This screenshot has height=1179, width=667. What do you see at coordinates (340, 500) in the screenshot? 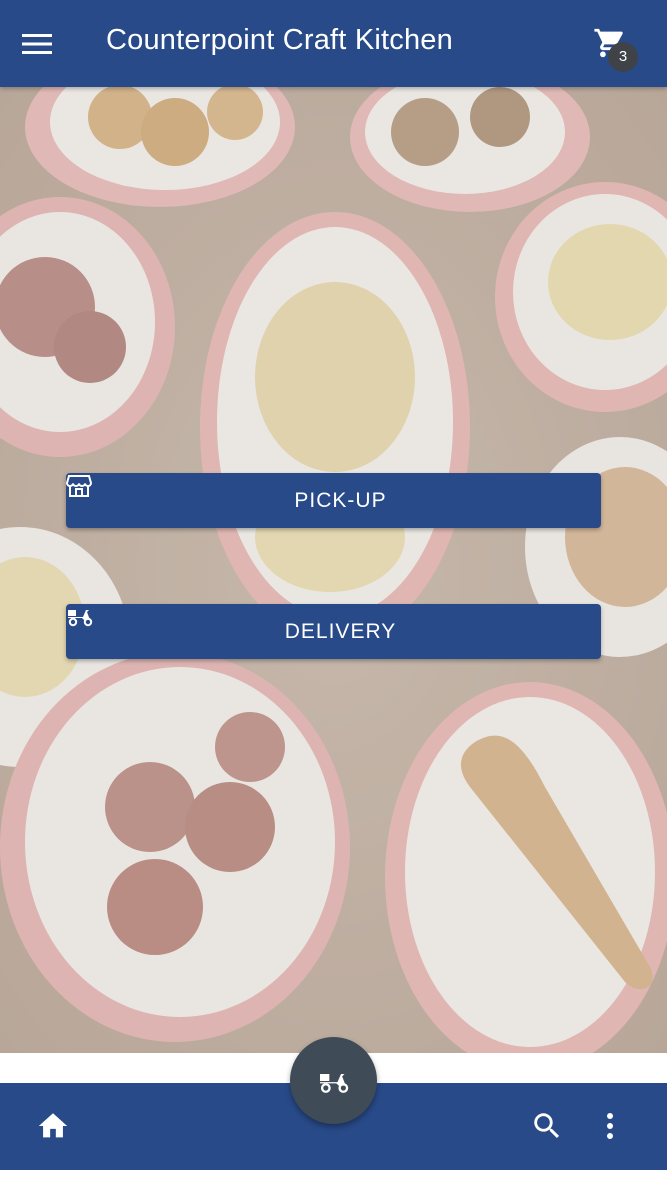
I see `pickup-label: PICK-UP` at bounding box center [340, 500].